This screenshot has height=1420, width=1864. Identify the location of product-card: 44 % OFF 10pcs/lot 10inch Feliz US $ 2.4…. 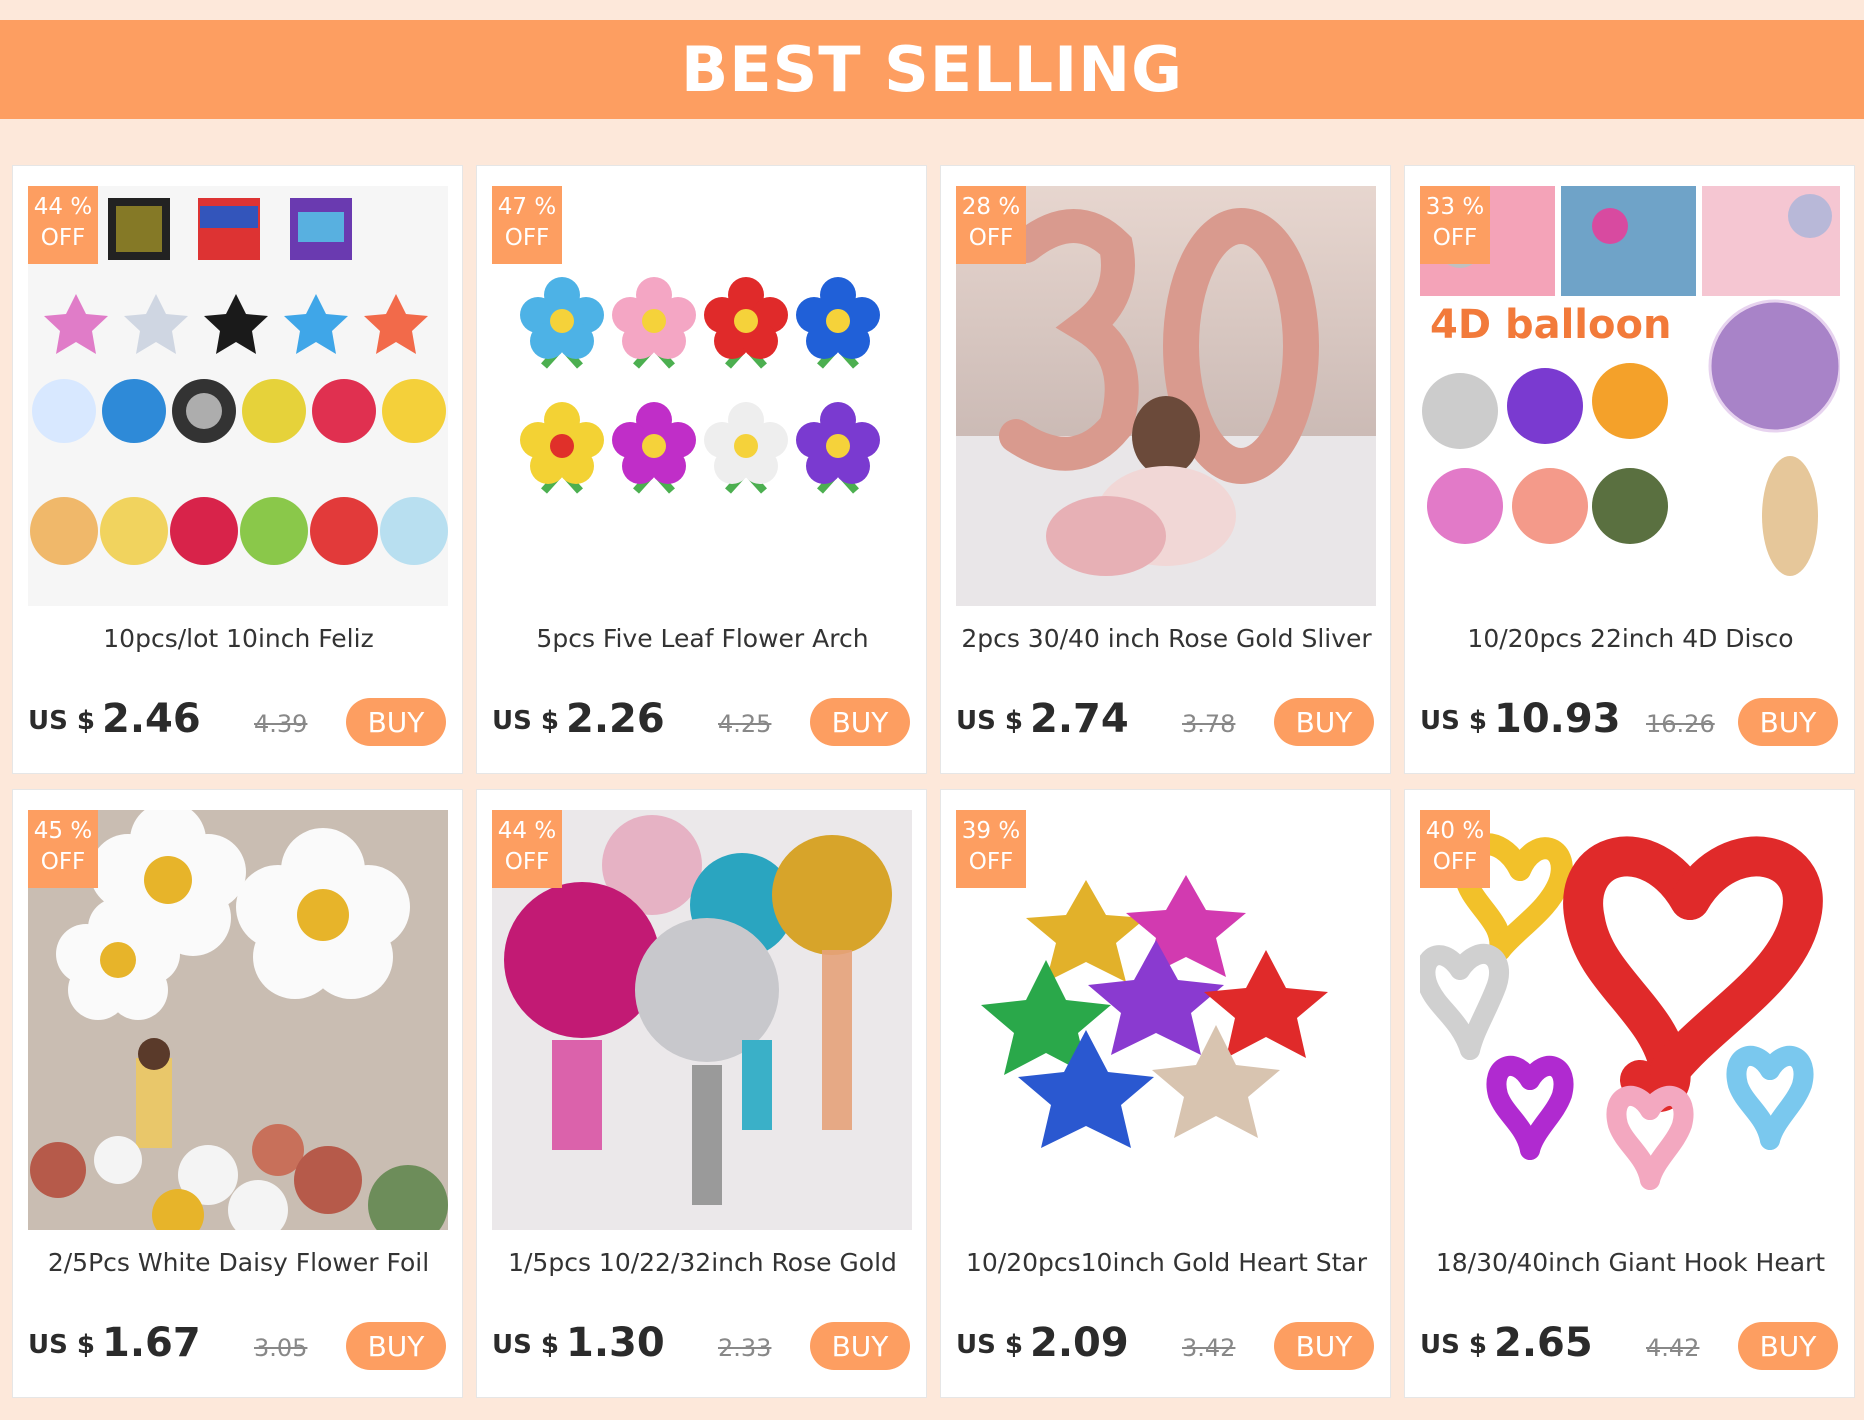
(237, 469).